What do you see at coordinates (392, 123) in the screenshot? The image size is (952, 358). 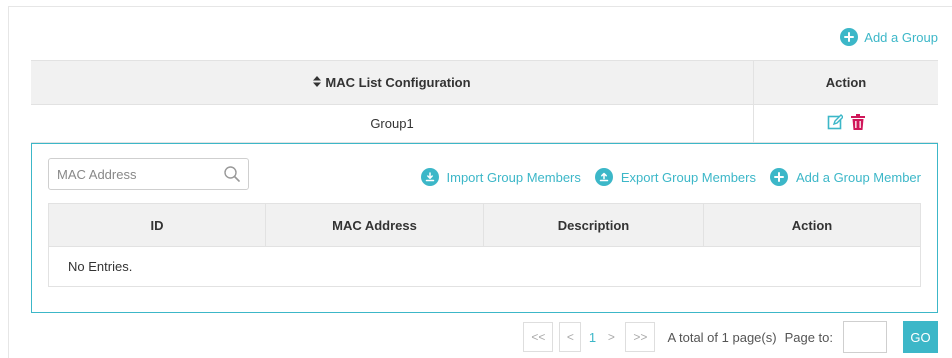 I see `group-name-cell: Group1` at bounding box center [392, 123].